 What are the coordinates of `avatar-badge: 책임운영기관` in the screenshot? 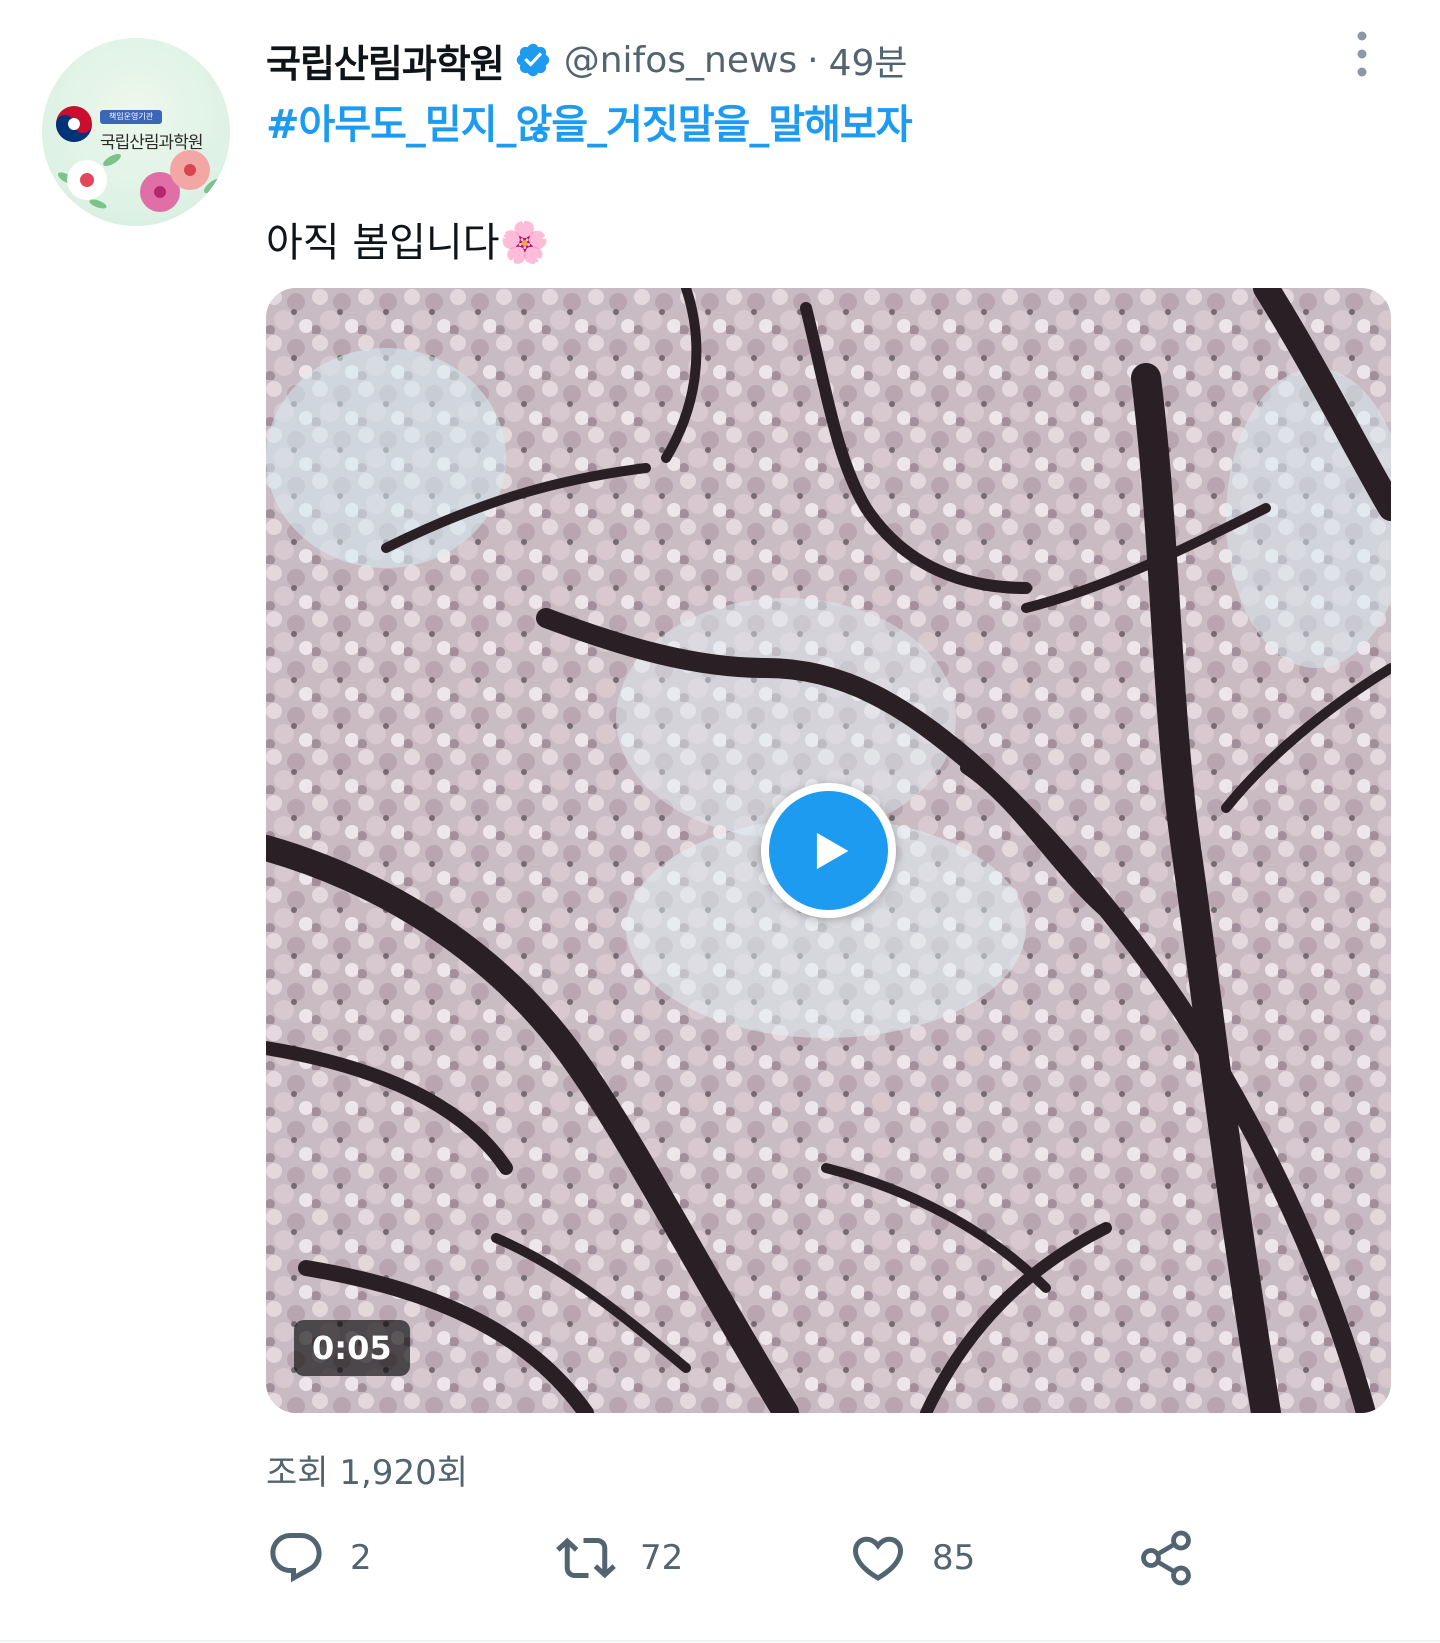 It's located at (131, 117).